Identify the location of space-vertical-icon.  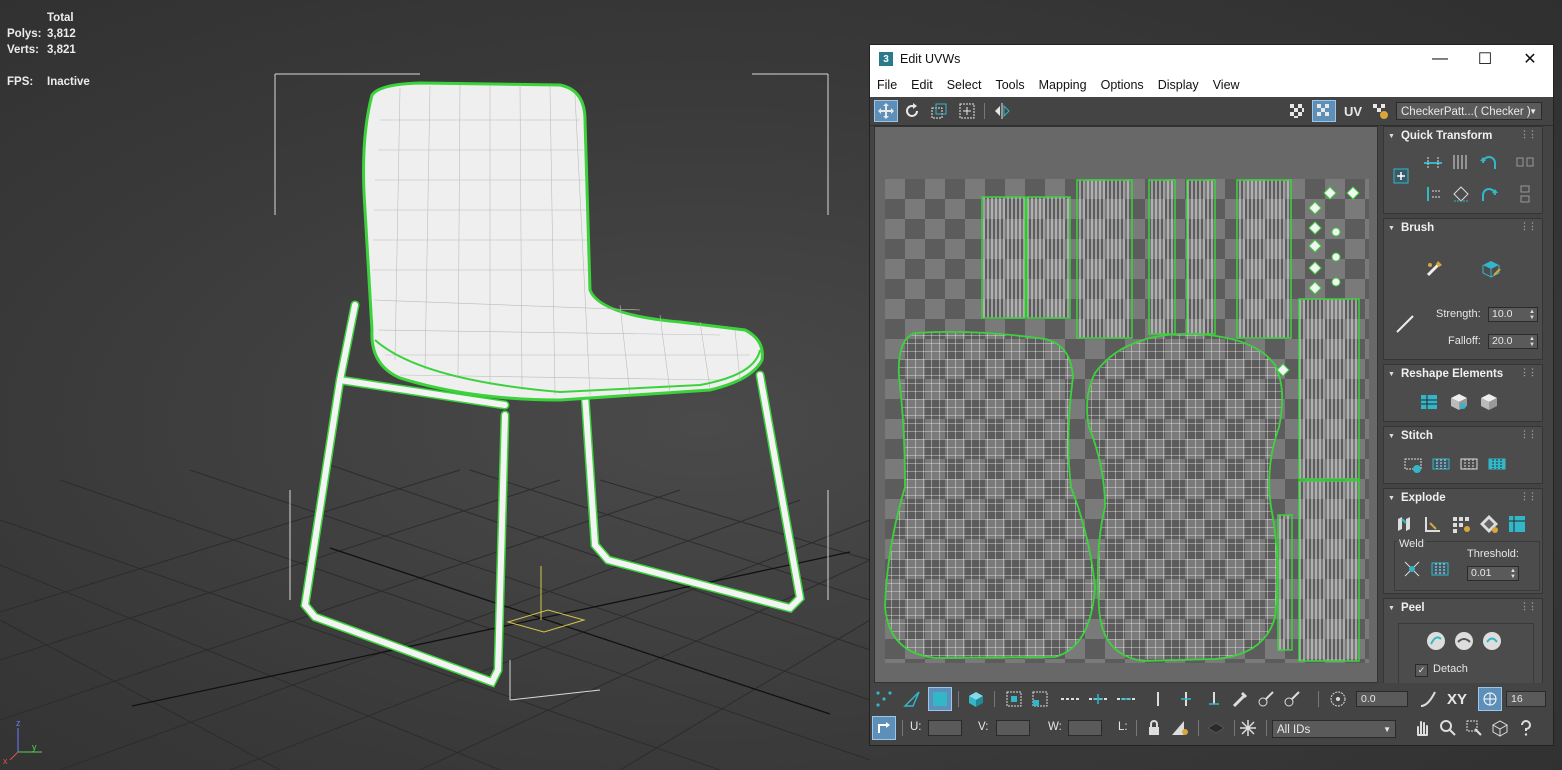
(1525, 194).